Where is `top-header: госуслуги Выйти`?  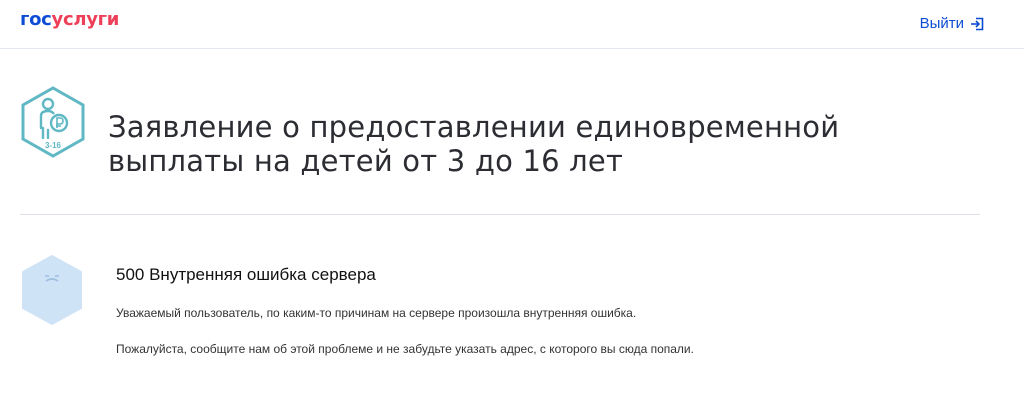
top-header: госуслуги Выйти is located at coordinates (512, 24).